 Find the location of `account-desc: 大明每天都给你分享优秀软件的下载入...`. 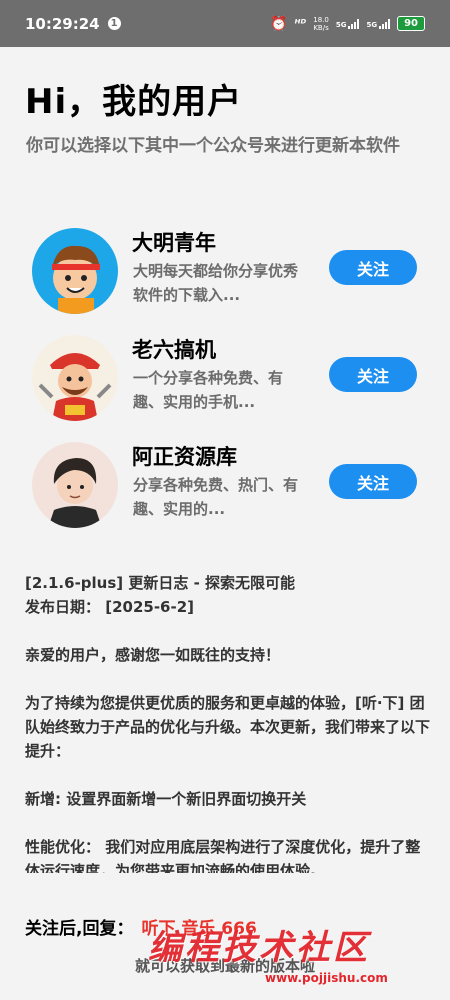

account-desc: 大明每天都给你分享优秀软件的下载入... is located at coordinates (216, 283).